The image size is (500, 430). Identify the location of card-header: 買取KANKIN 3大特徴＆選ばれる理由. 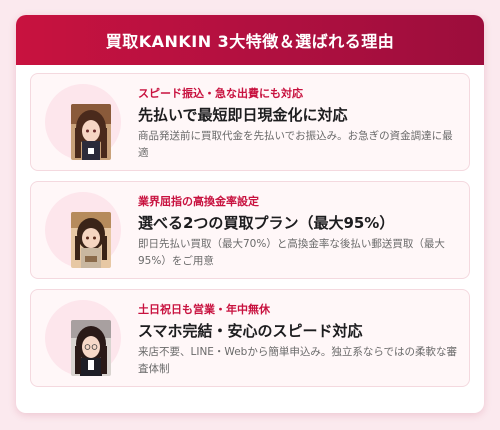
(250, 40).